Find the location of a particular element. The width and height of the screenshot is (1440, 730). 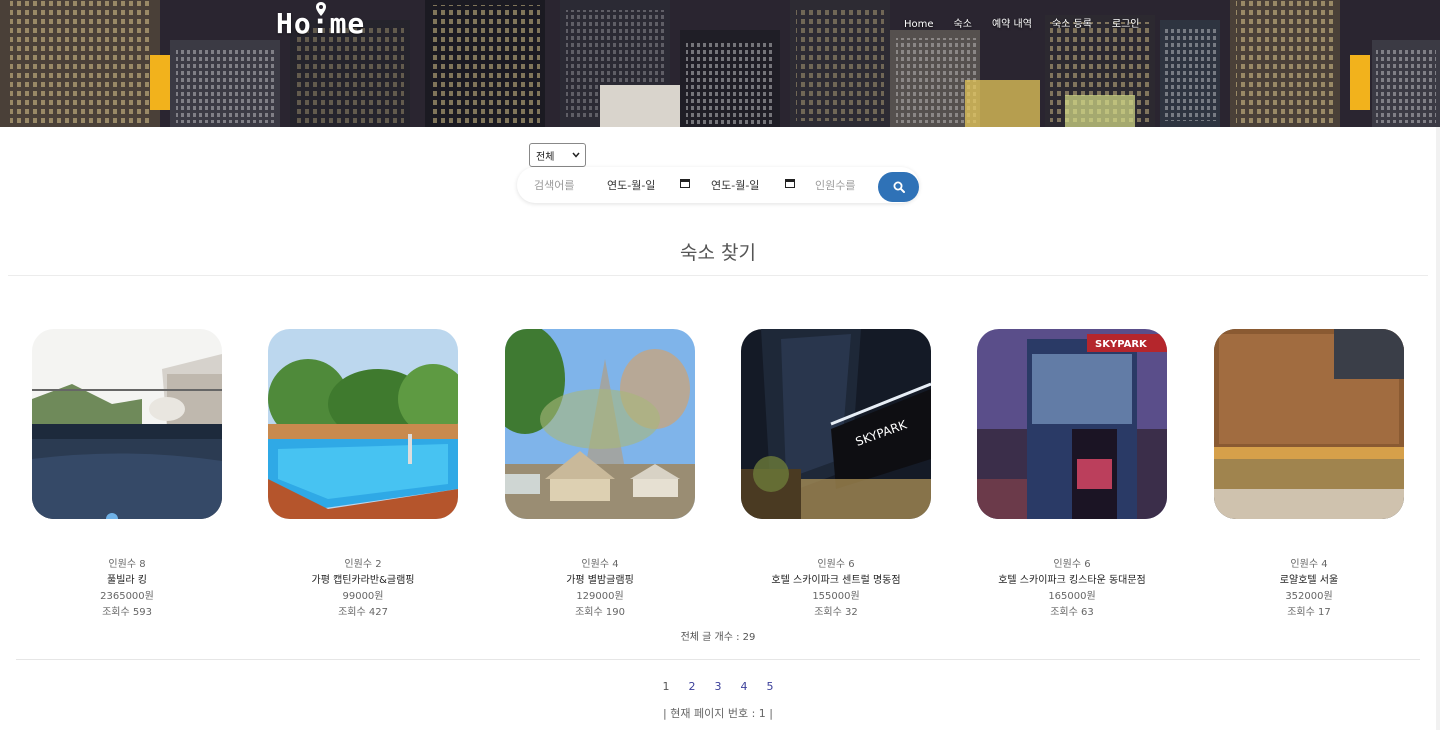

keyword-input: 검색어를 is located at coordinates (554, 185).